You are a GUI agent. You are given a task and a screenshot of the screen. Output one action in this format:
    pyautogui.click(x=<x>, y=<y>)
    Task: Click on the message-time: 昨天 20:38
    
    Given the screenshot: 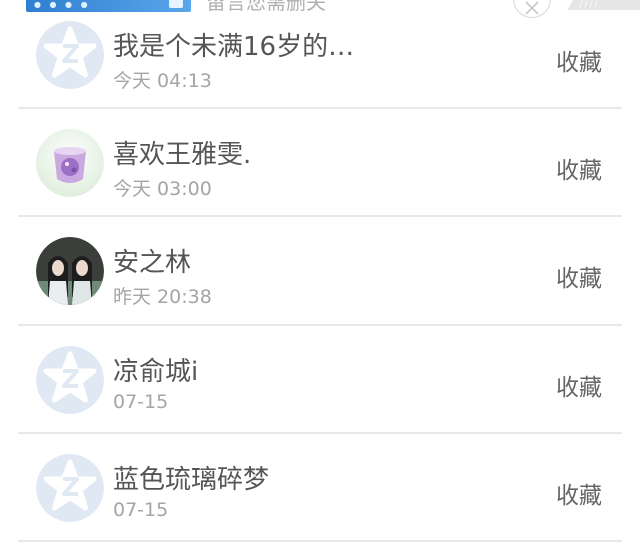 What is the action you would take?
    pyautogui.click(x=162, y=297)
    